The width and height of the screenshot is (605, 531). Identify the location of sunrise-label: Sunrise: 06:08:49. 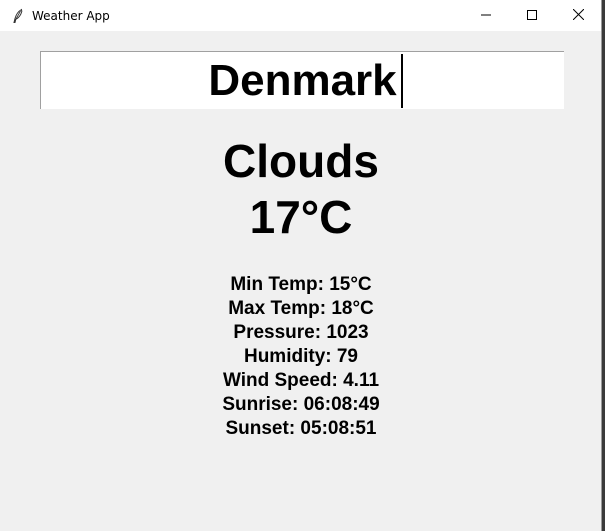
(301, 404).